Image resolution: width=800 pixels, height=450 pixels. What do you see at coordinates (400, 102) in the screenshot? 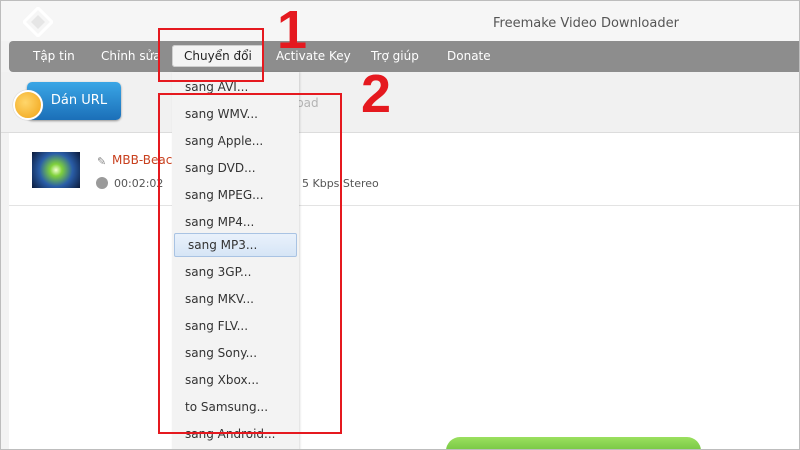
I see `toolbar: Dán URL` at bounding box center [400, 102].